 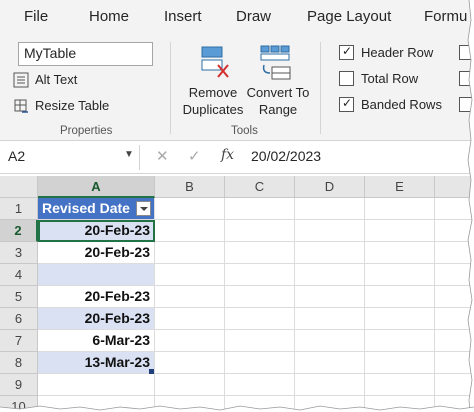 What do you see at coordinates (390, 78) in the screenshot?
I see `total-row-label: Total Row` at bounding box center [390, 78].